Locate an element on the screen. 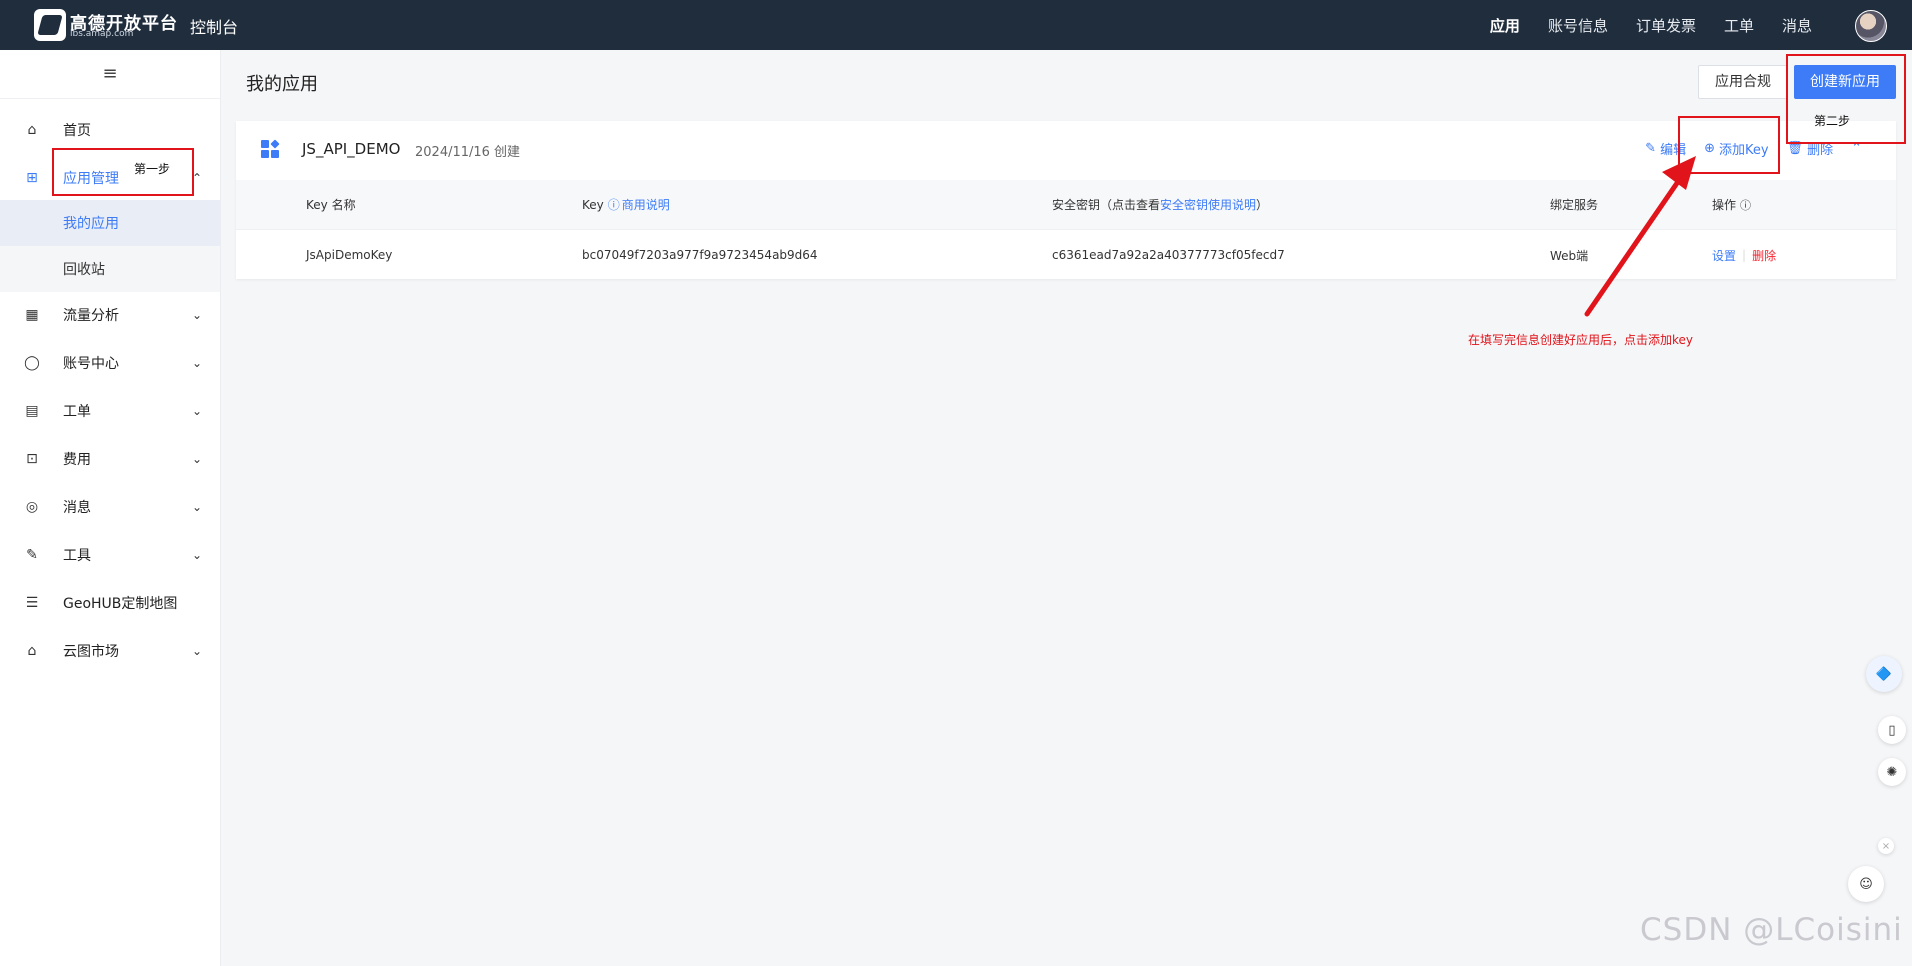  annotation-arrow is located at coordinates (1640, 236).